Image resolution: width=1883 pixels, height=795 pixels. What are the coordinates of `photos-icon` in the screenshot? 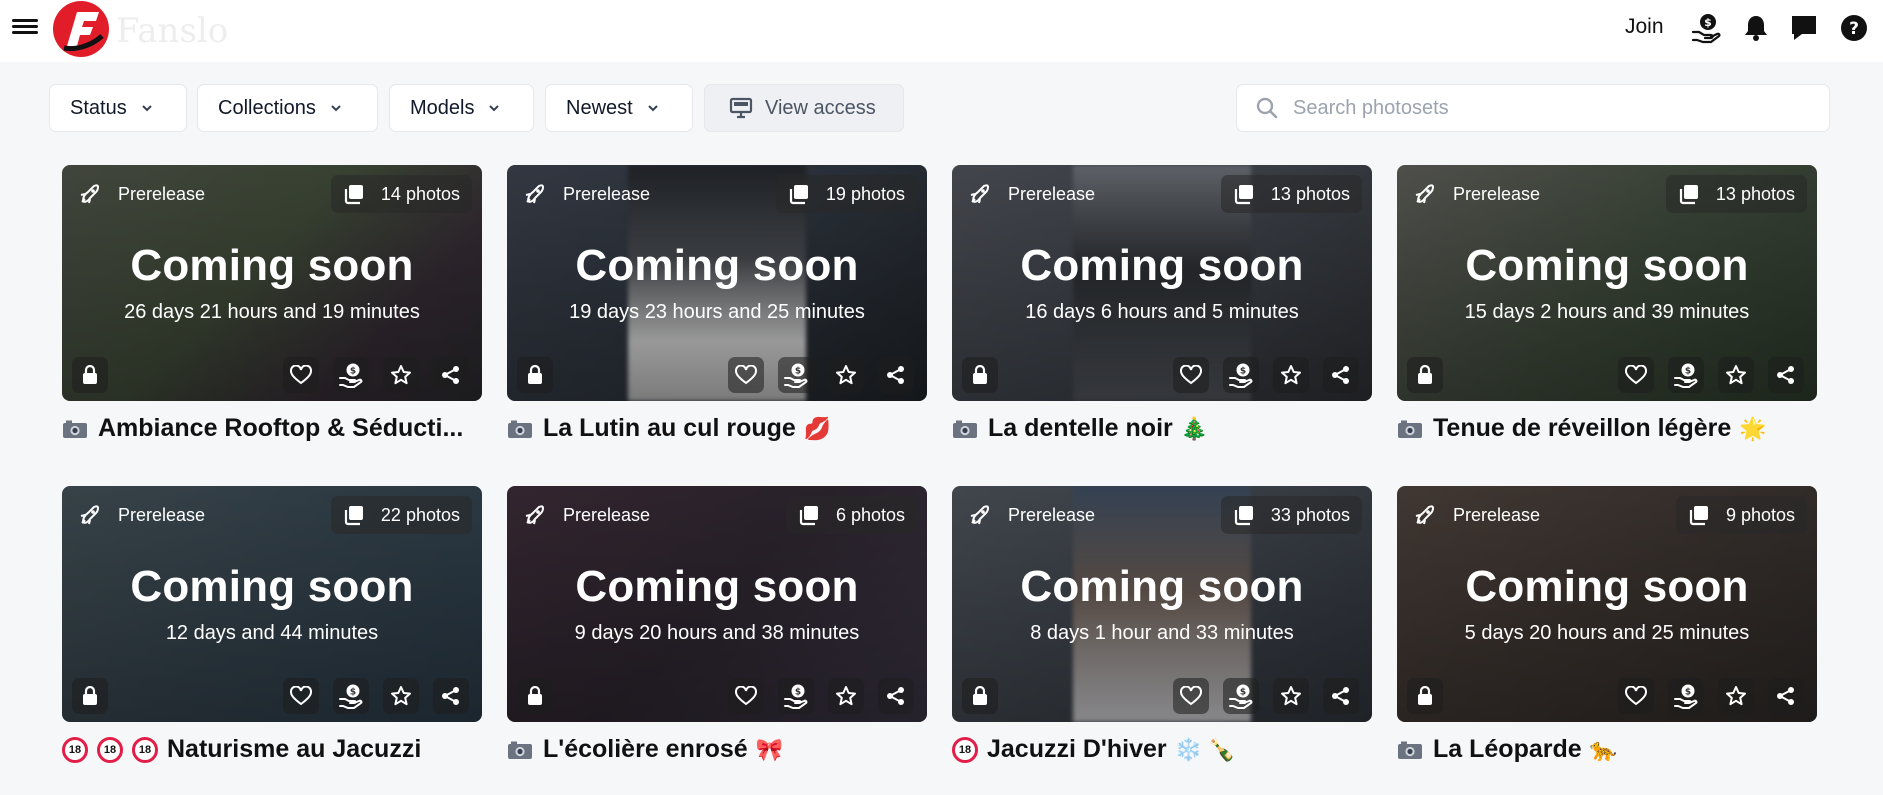 It's located at (813, 515).